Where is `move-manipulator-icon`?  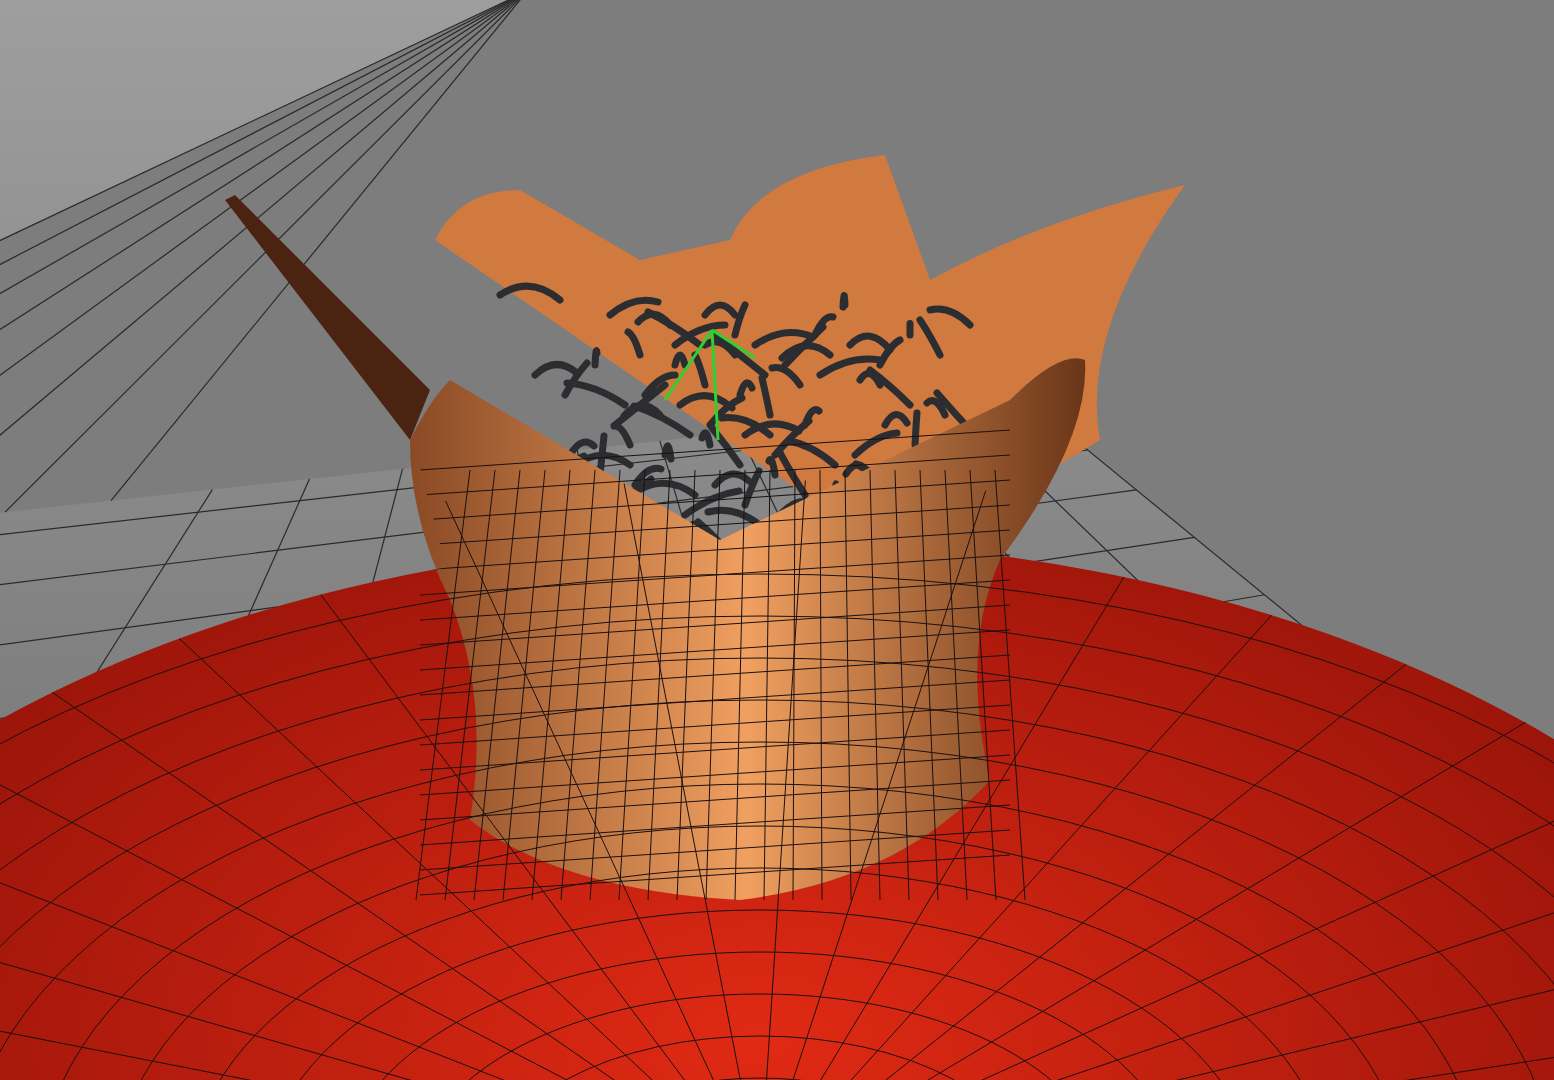
move-manipulator-icon is located at coordinates (709, 384).